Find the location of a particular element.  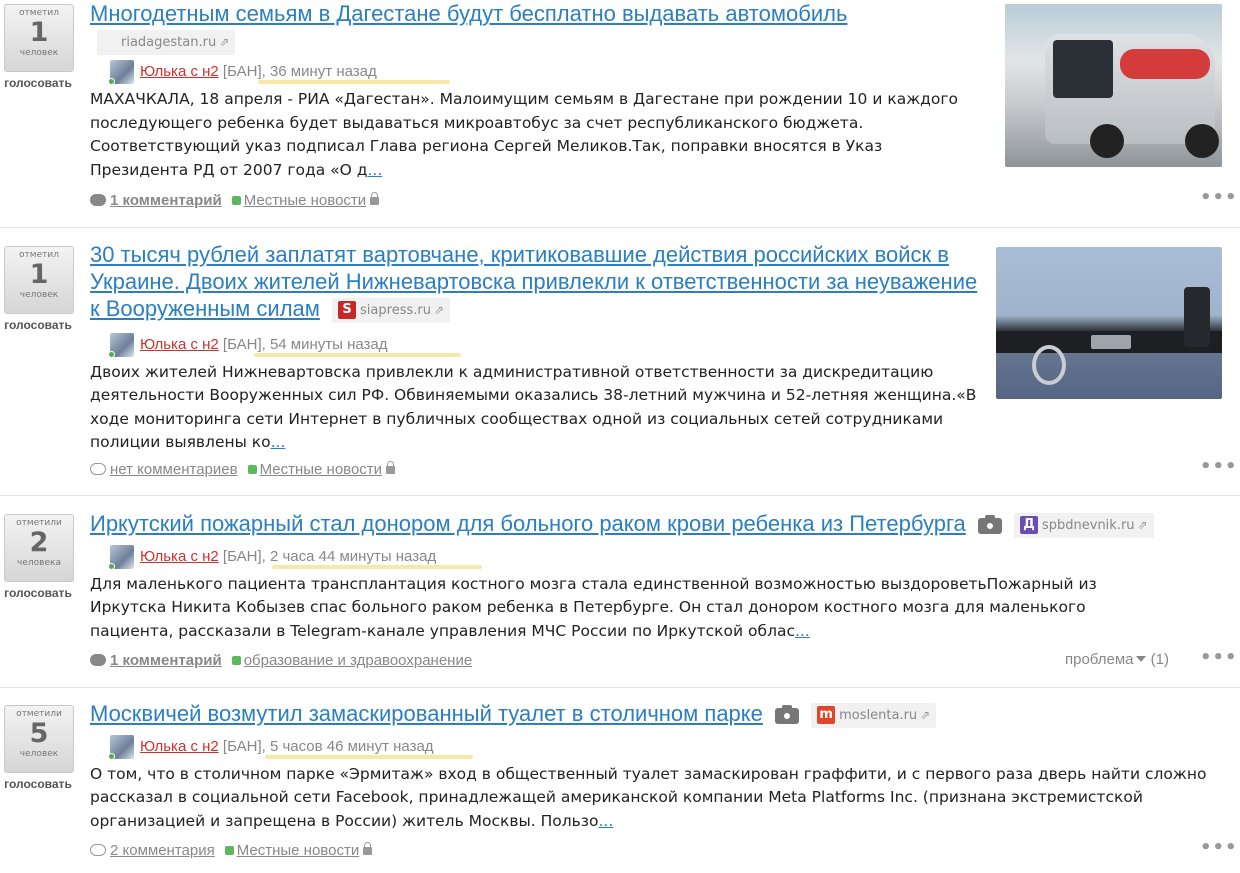

vote-count: 2 is located at coordinates (39, 542).